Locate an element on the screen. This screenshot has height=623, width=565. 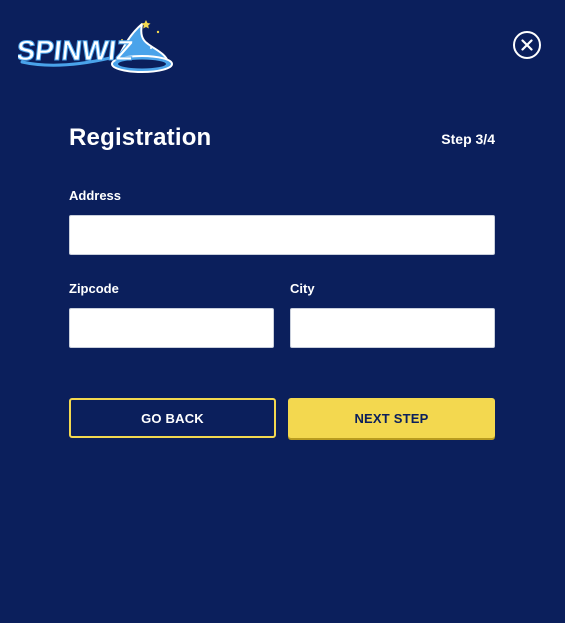
spinwiz-logo: SPINWIZ is located at coordinates (98, 46).